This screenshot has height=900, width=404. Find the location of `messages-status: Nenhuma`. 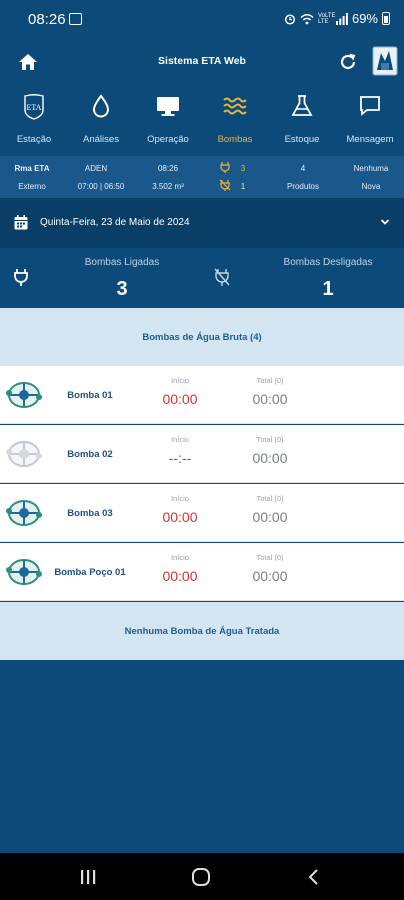

messages-status: Nenhuma is located at coordinates (371, 168).